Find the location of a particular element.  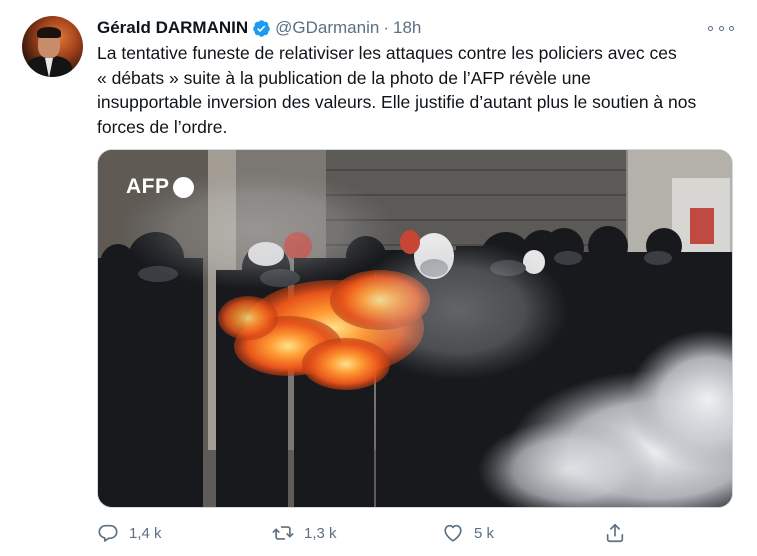

retweet-button: 1,3 k is located at coordinates (304, 533).